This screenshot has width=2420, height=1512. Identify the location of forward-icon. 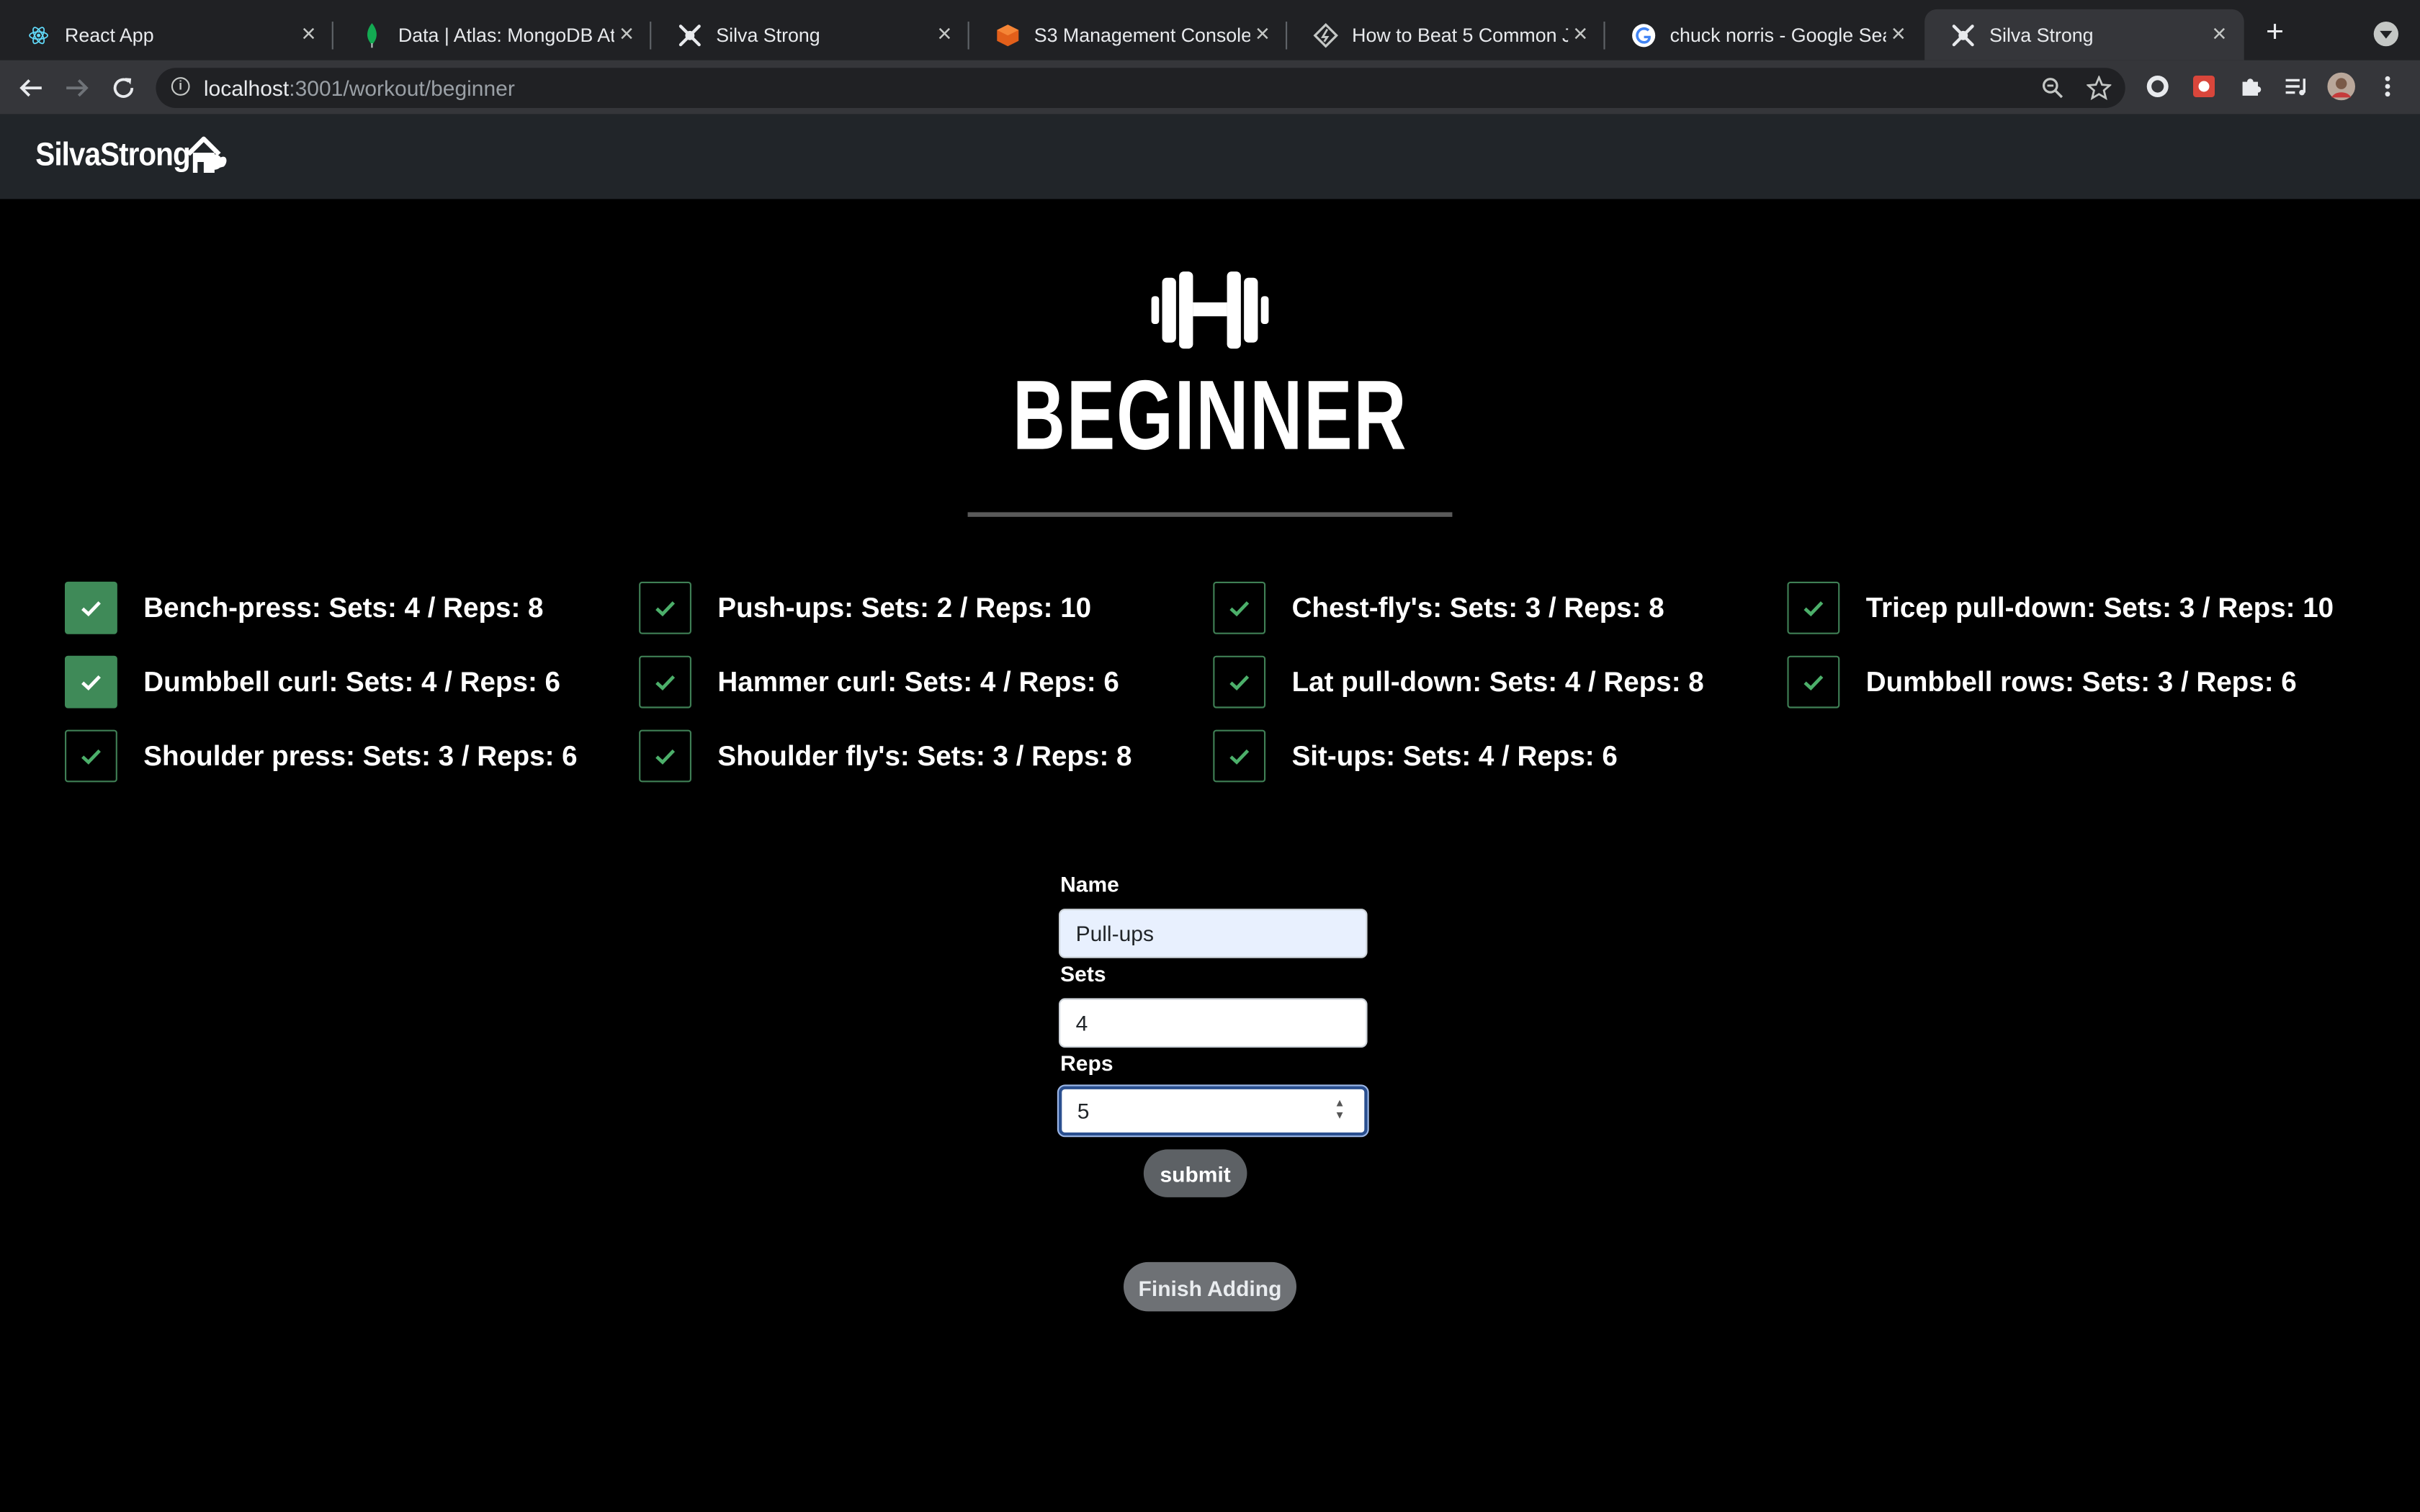
(77, 88).